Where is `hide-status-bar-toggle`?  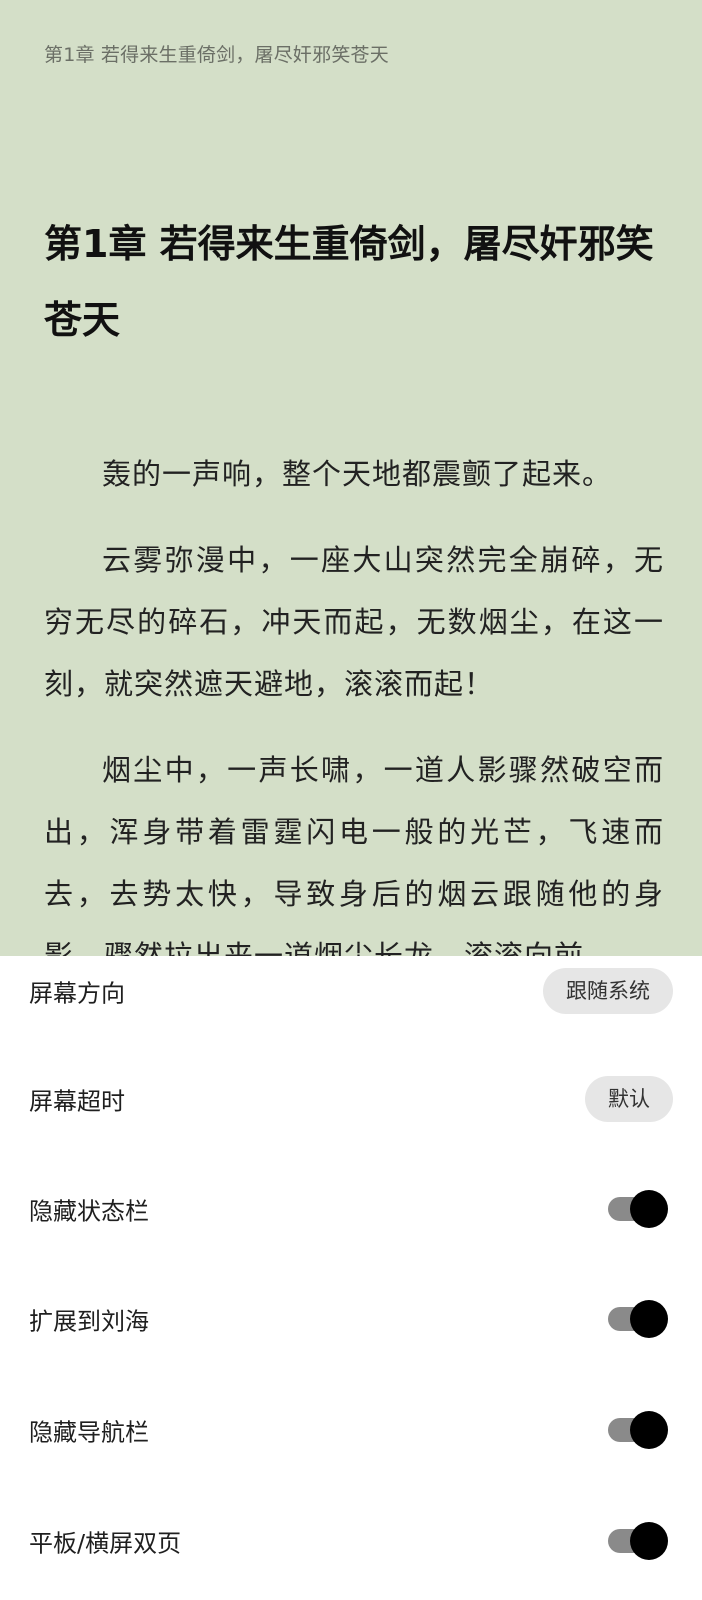 hide-status-bar-toggle is located at coordinates (638, 1209).